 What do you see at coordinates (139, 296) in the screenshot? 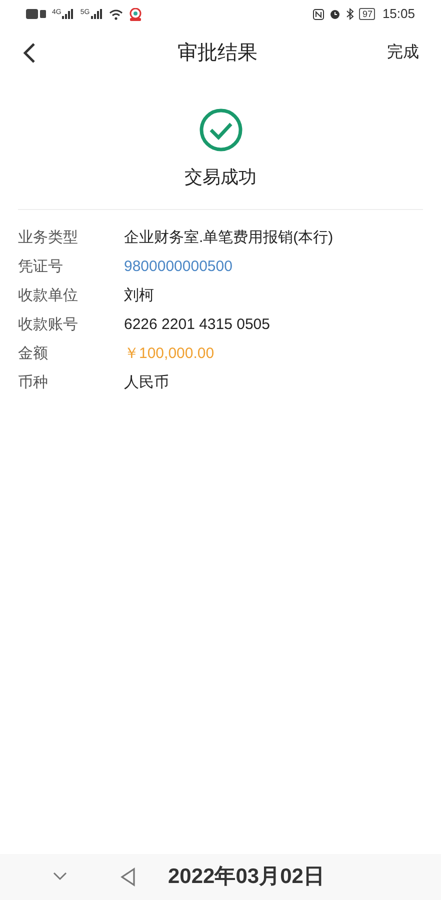
I see `detail-value: 刘柯` at bounding box center [139, 296].